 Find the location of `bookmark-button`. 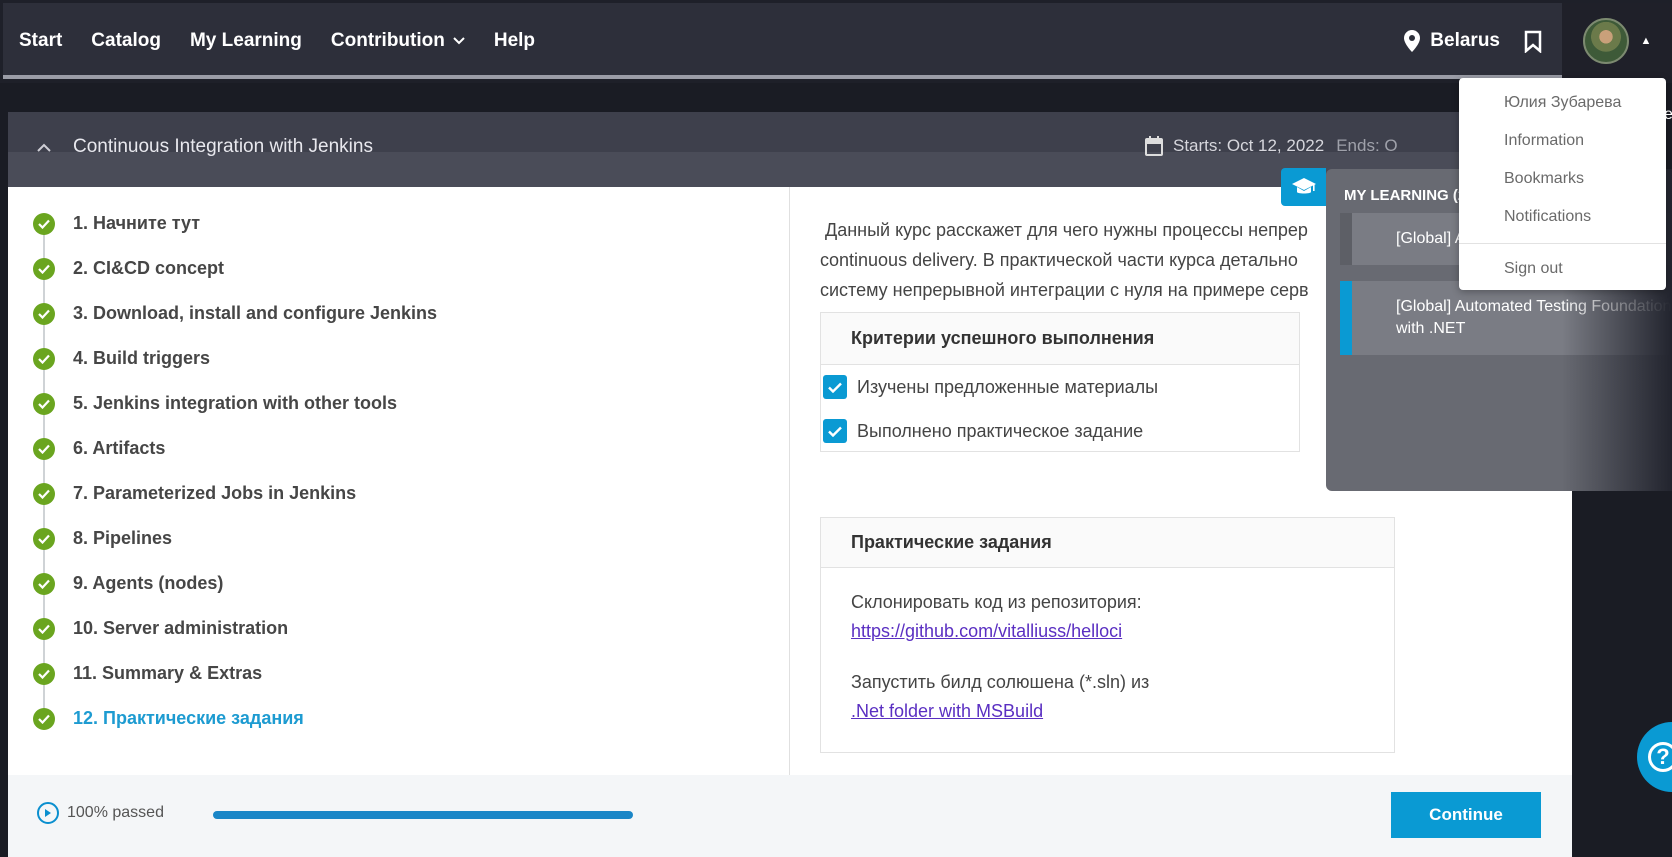

bookmark-button is located at coordinates (1533, 41).